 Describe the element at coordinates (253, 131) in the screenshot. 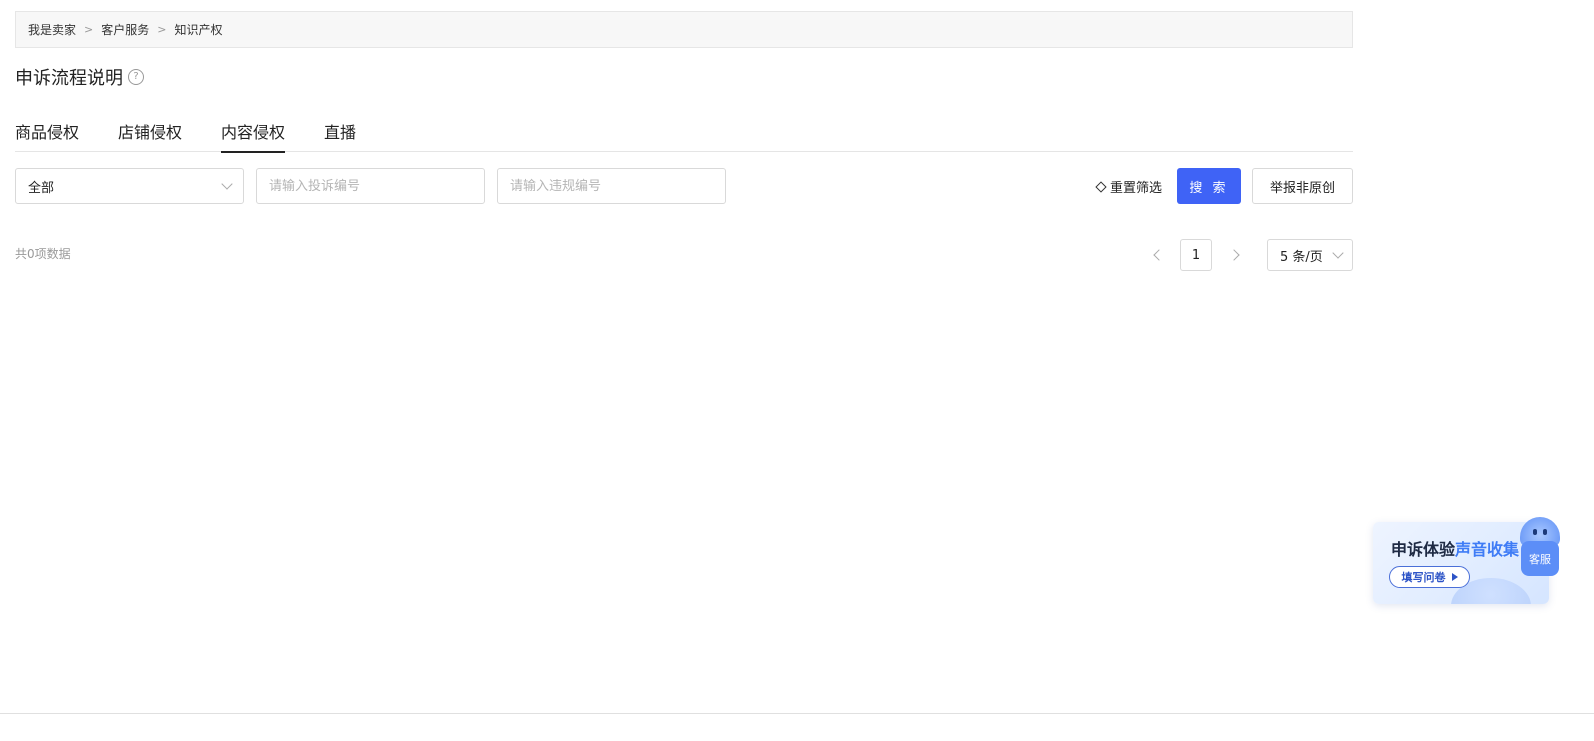

I see `tab-content-infringement: 内容侵权` at that location.